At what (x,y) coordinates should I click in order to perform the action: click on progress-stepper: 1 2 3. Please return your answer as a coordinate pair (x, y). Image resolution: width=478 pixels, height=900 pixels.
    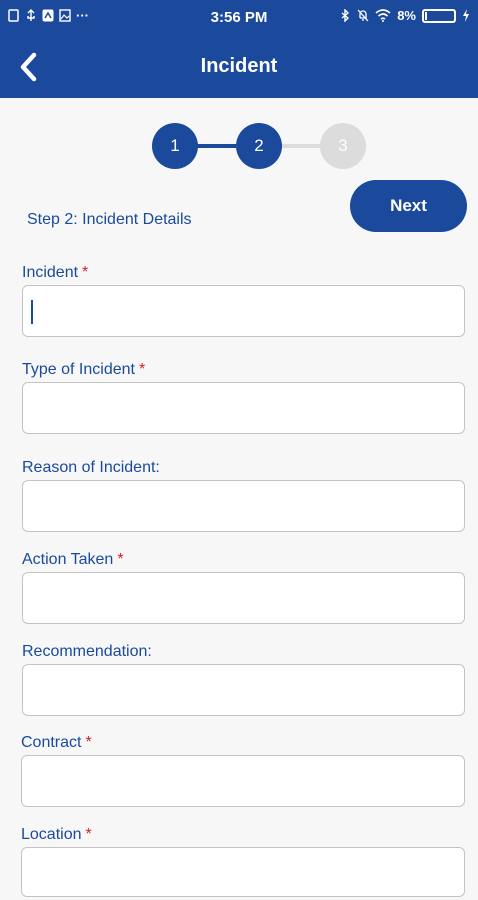
    Looking at the image, I should click on (259, 146).